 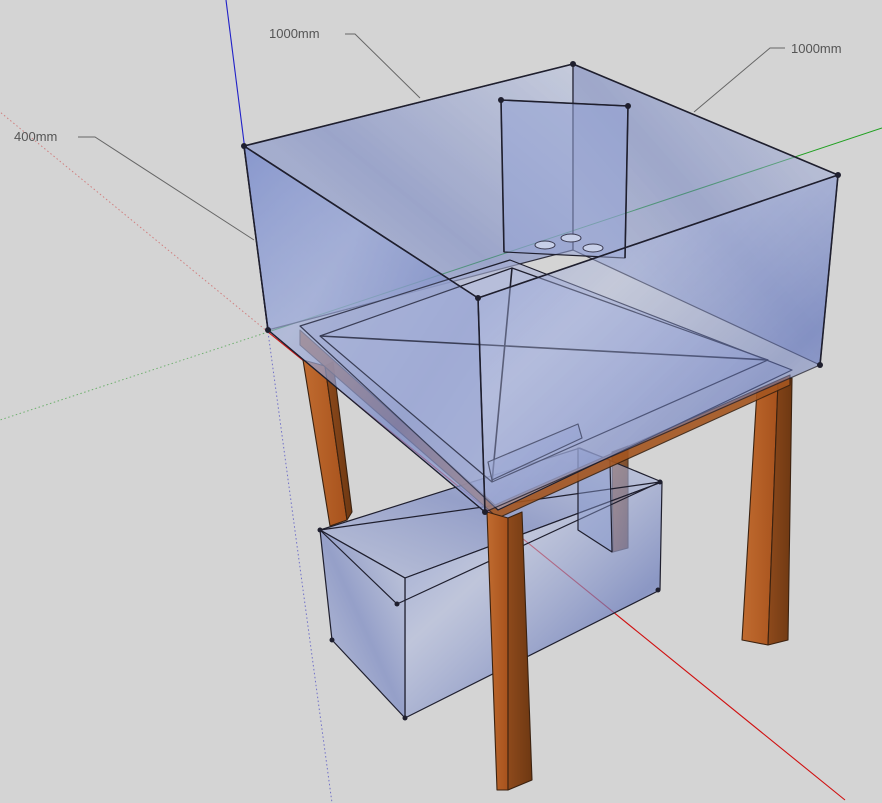 I want to click on green-axis-dotted, so click(x=134, y=376).